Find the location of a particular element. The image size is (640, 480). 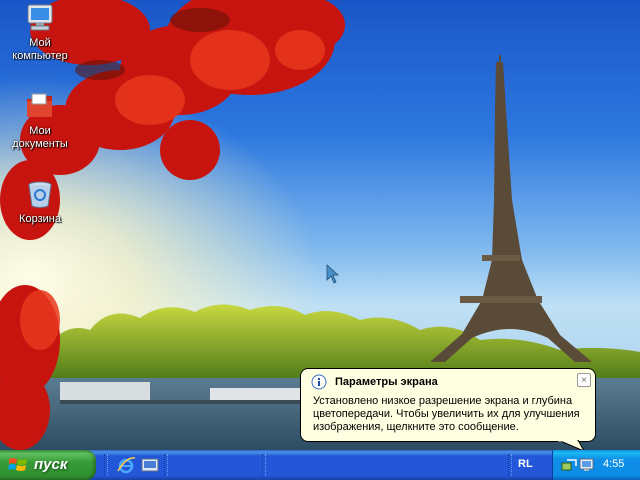

windows-logo-icon is located at coordinates (17, 464).